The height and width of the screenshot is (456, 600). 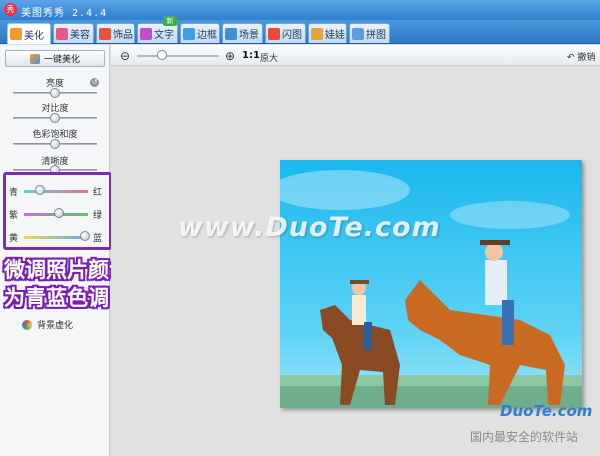 I want to click on frame-icon, so click(x=189, y=33).